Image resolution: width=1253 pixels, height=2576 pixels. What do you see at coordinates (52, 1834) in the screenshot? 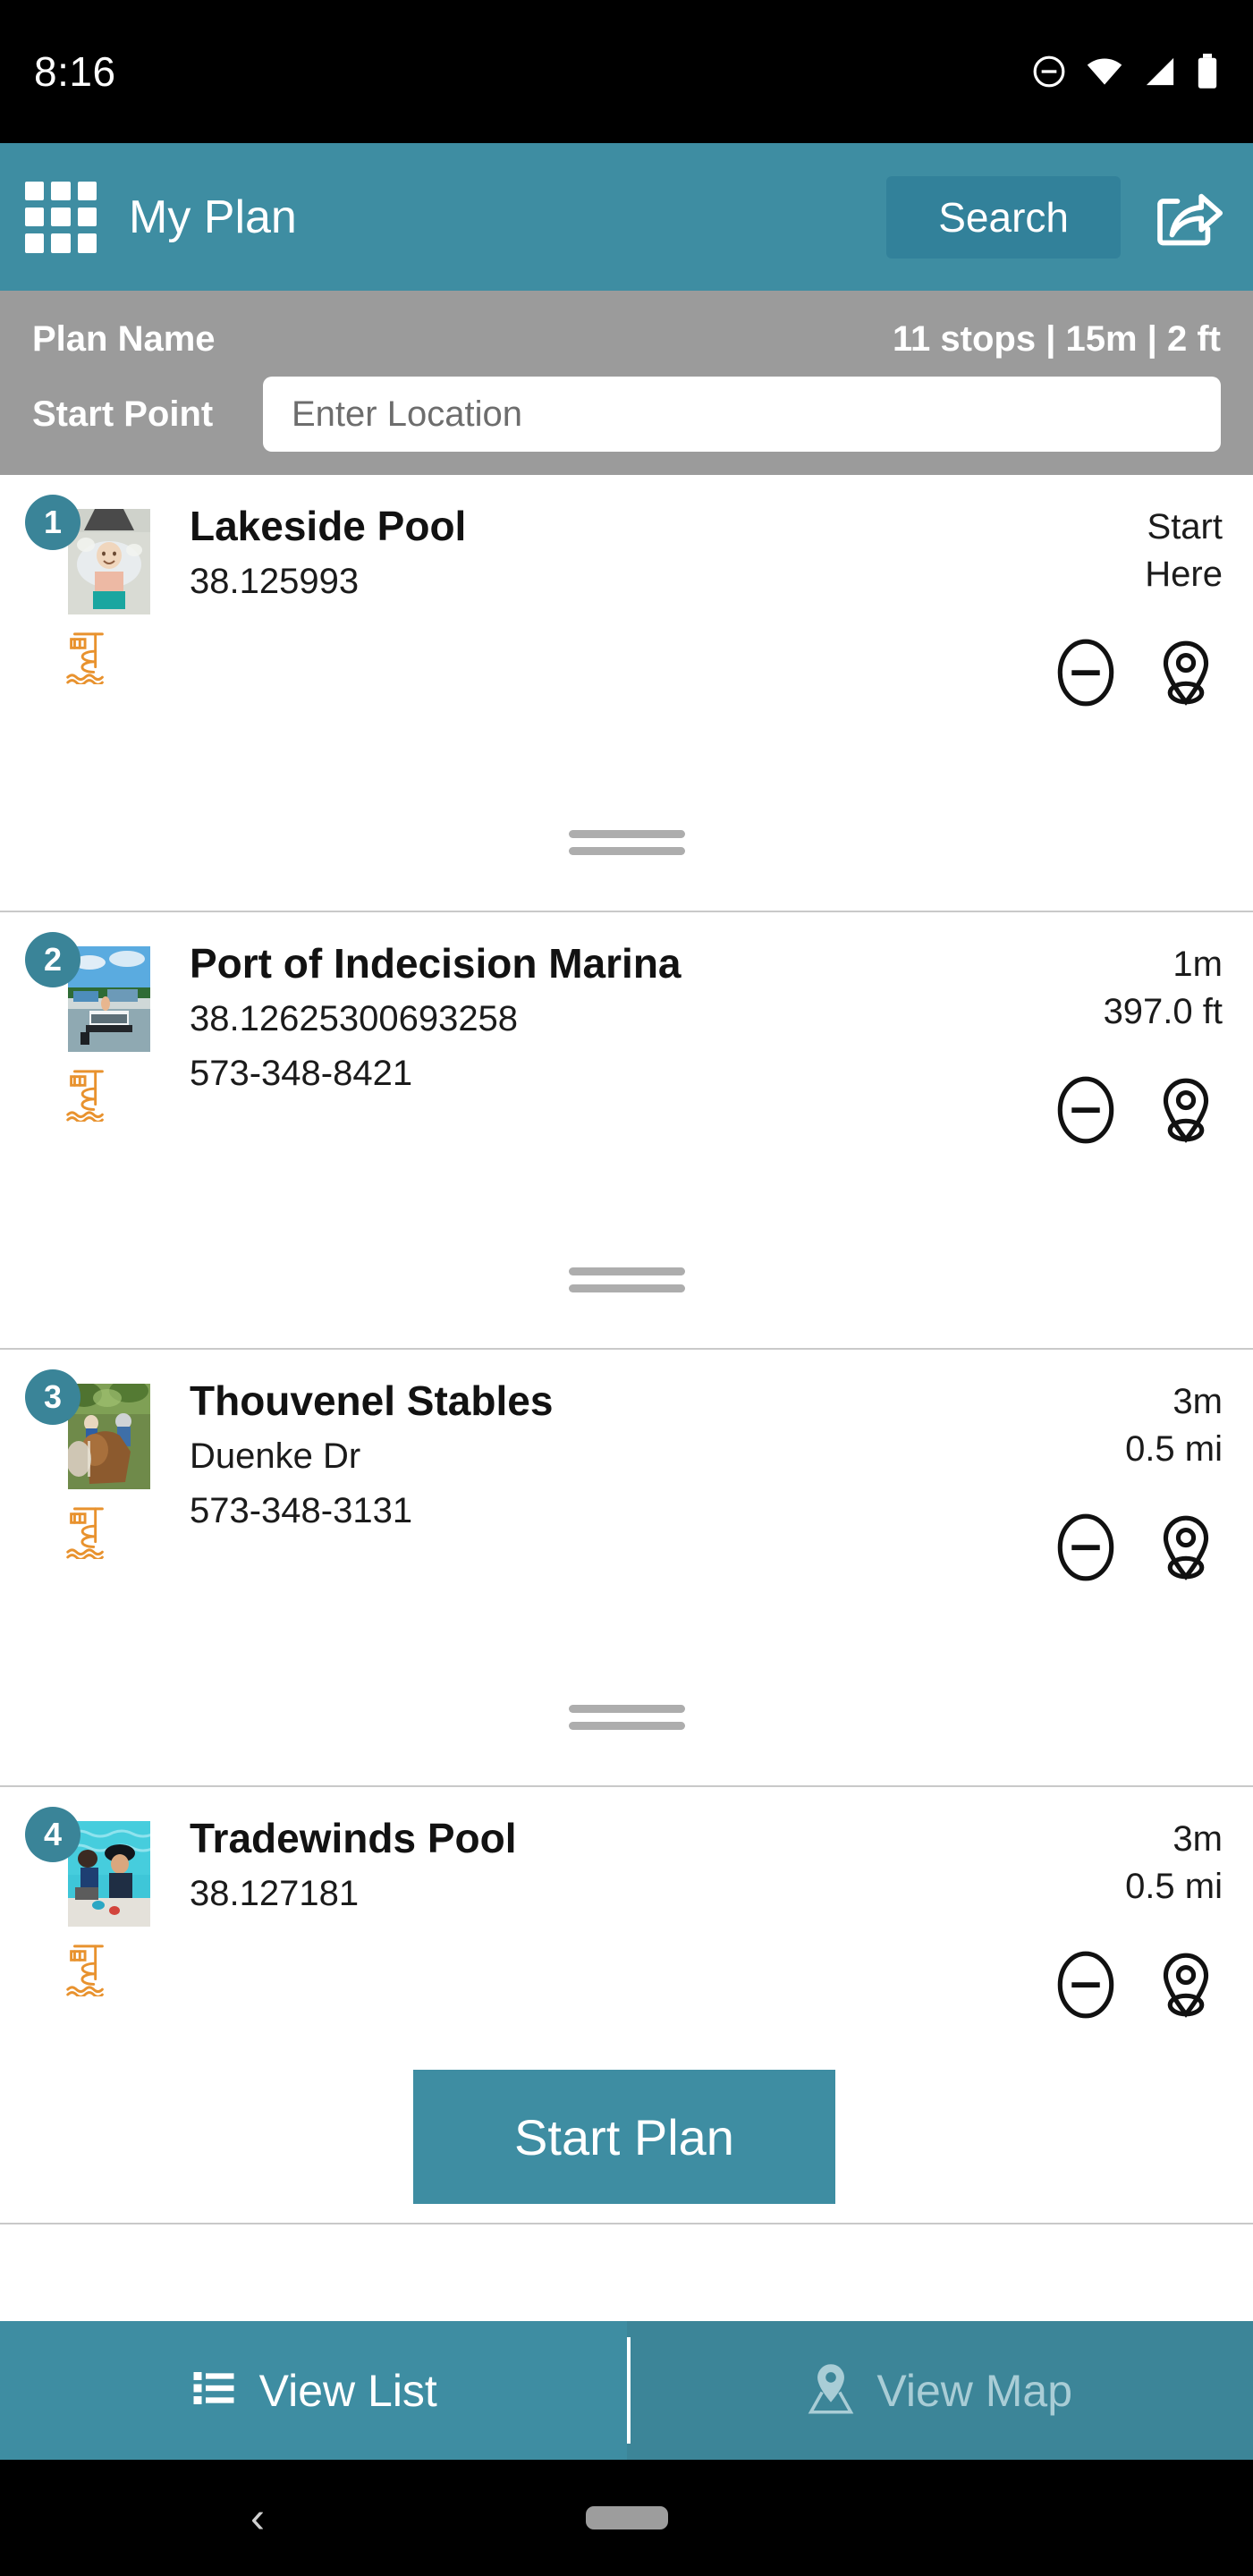
I see `stop-number-badge: 4` at bounding box center [52, 1834].